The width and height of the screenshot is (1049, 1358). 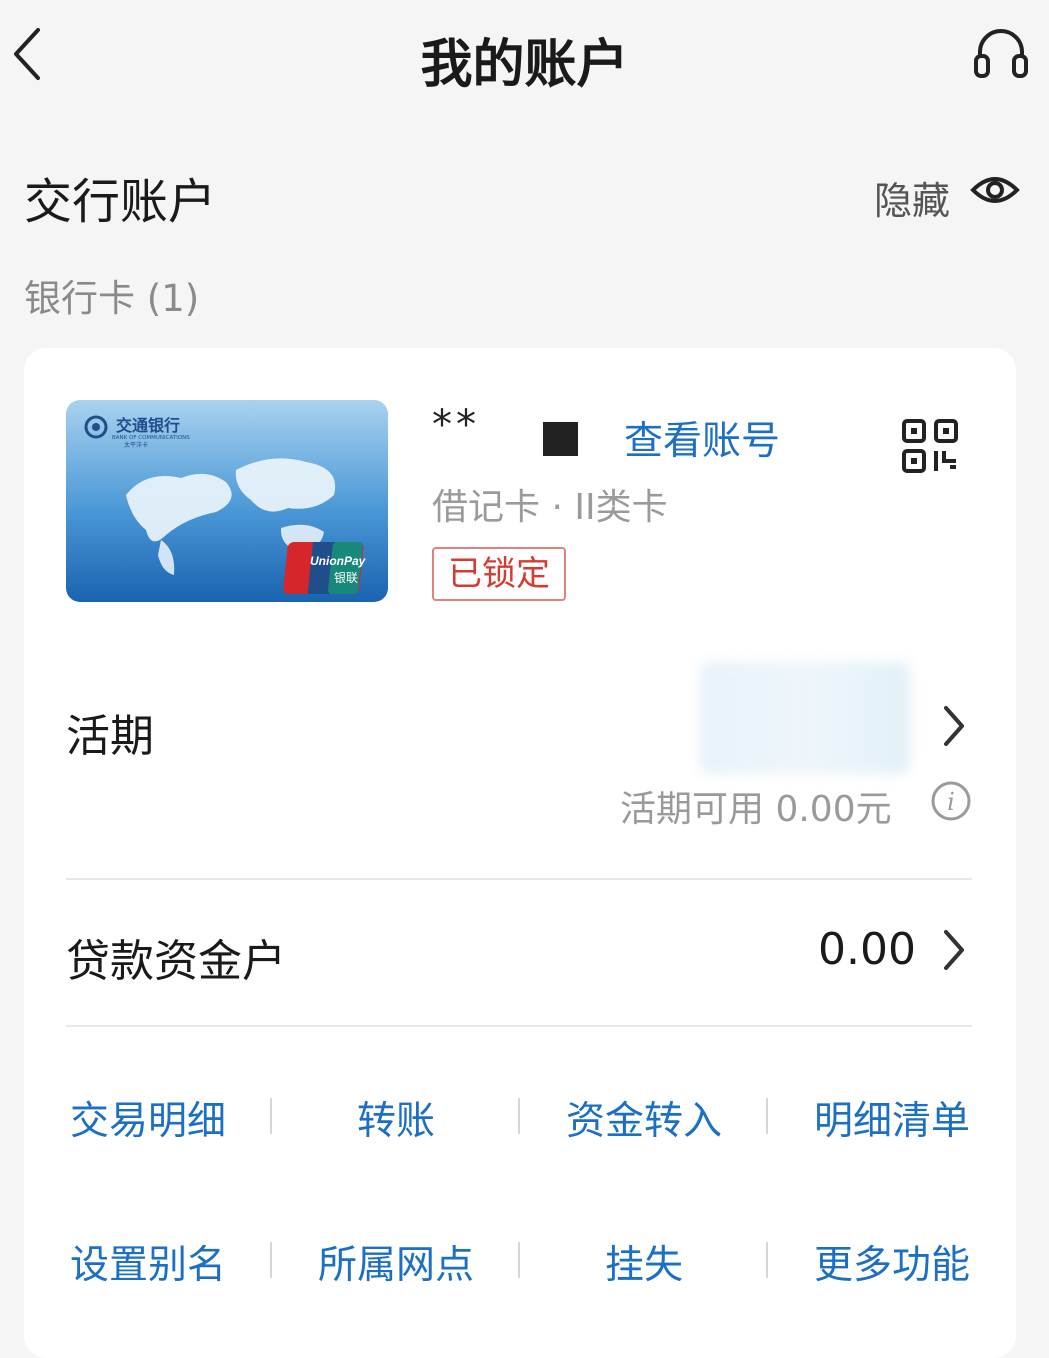 I want to click on action-branch: 所属网点, so click(x=396, y=1262).